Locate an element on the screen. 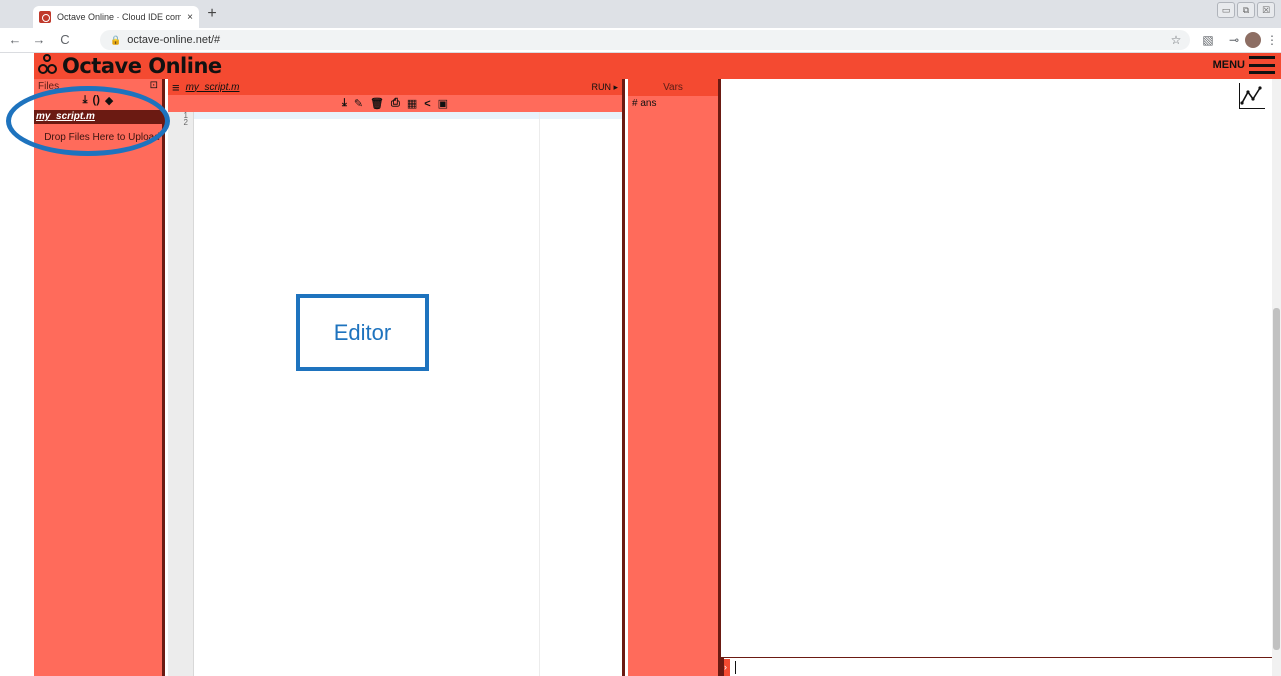 Image resolution: width=1281 pixels, height=676 pixels. menu-button: MENU is located at coordinates (1244, 65).